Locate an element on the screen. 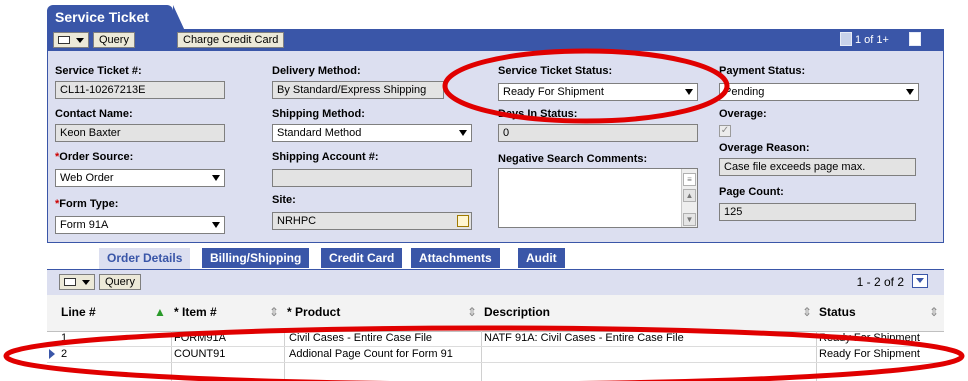 The image size is (968, 381). form-type-label: *Form Type: is located at coordinates (87, 204).